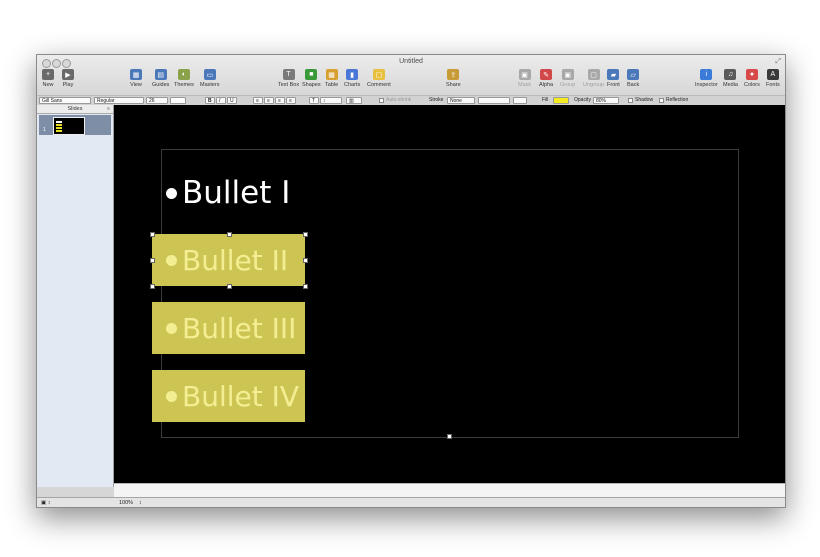 This screenshot has width=820, height=557. I want to click on group-button: ▣ Group, so click(567, 78).